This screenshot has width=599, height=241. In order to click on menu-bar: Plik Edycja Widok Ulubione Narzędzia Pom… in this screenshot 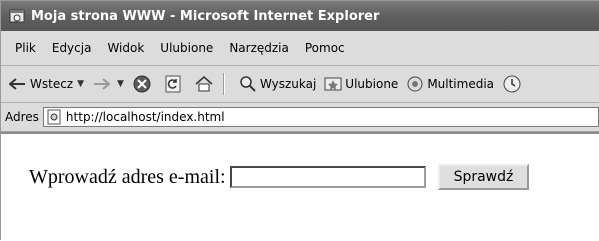, I will do `click(300, 48)`.